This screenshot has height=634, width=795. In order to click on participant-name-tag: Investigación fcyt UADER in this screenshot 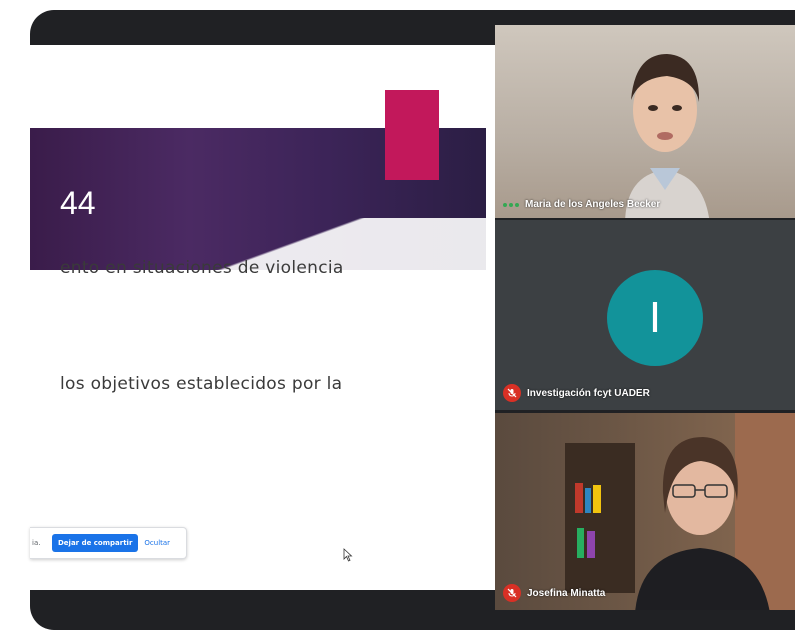, I will do `click(576, 393)`.